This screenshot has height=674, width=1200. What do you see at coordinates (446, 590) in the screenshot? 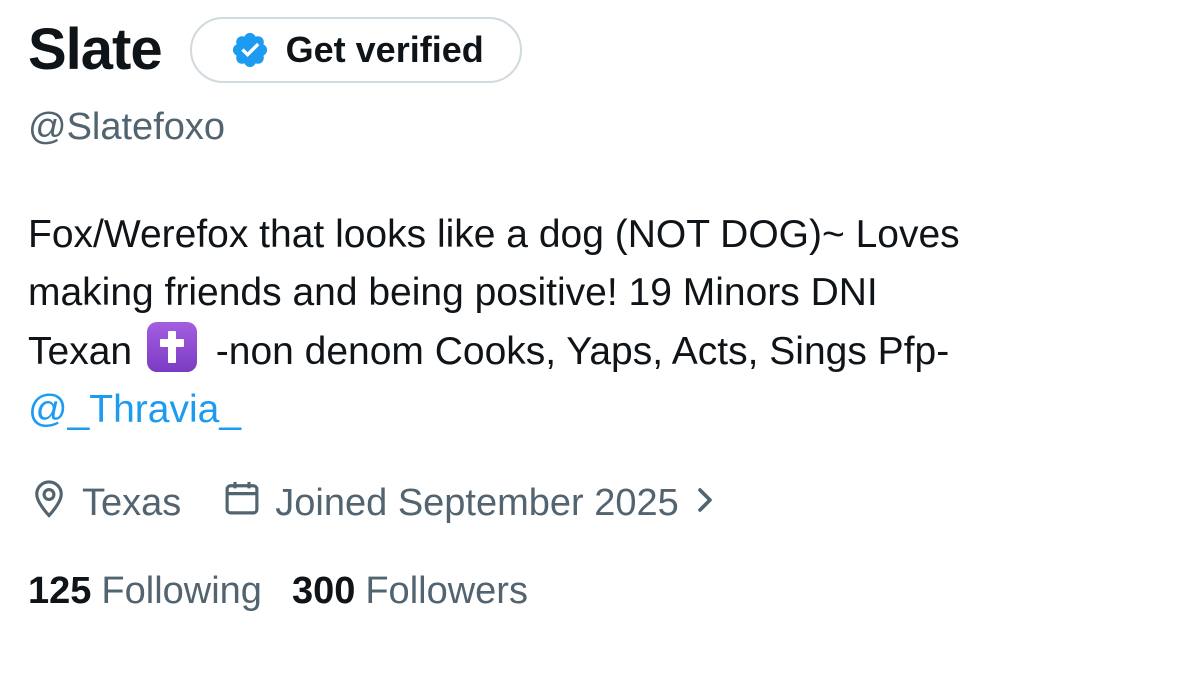
I see `followers-label: Followers` at bounding box center [446, 590].